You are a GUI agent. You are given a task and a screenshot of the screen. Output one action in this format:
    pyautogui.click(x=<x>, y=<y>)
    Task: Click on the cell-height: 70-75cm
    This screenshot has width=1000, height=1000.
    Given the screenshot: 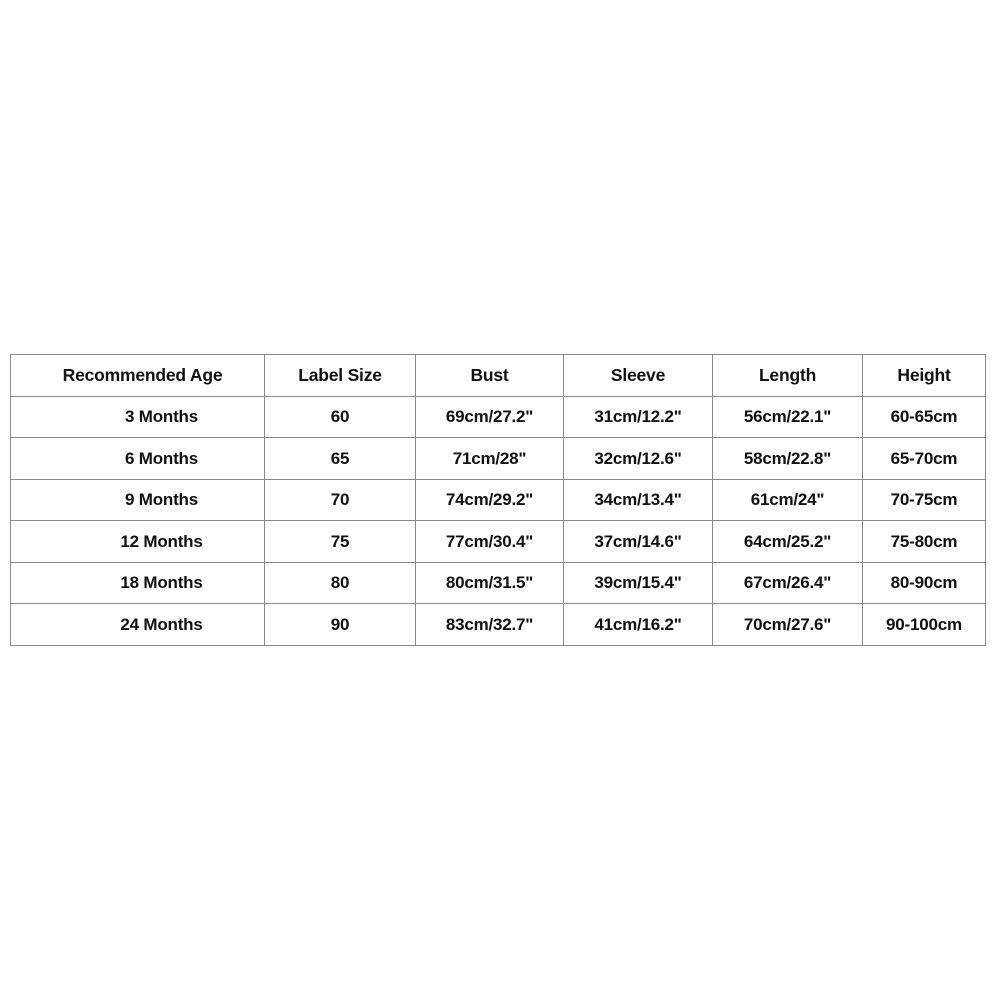 What is the action you would take?
    pyautogui.click(x=924, y=499)
    